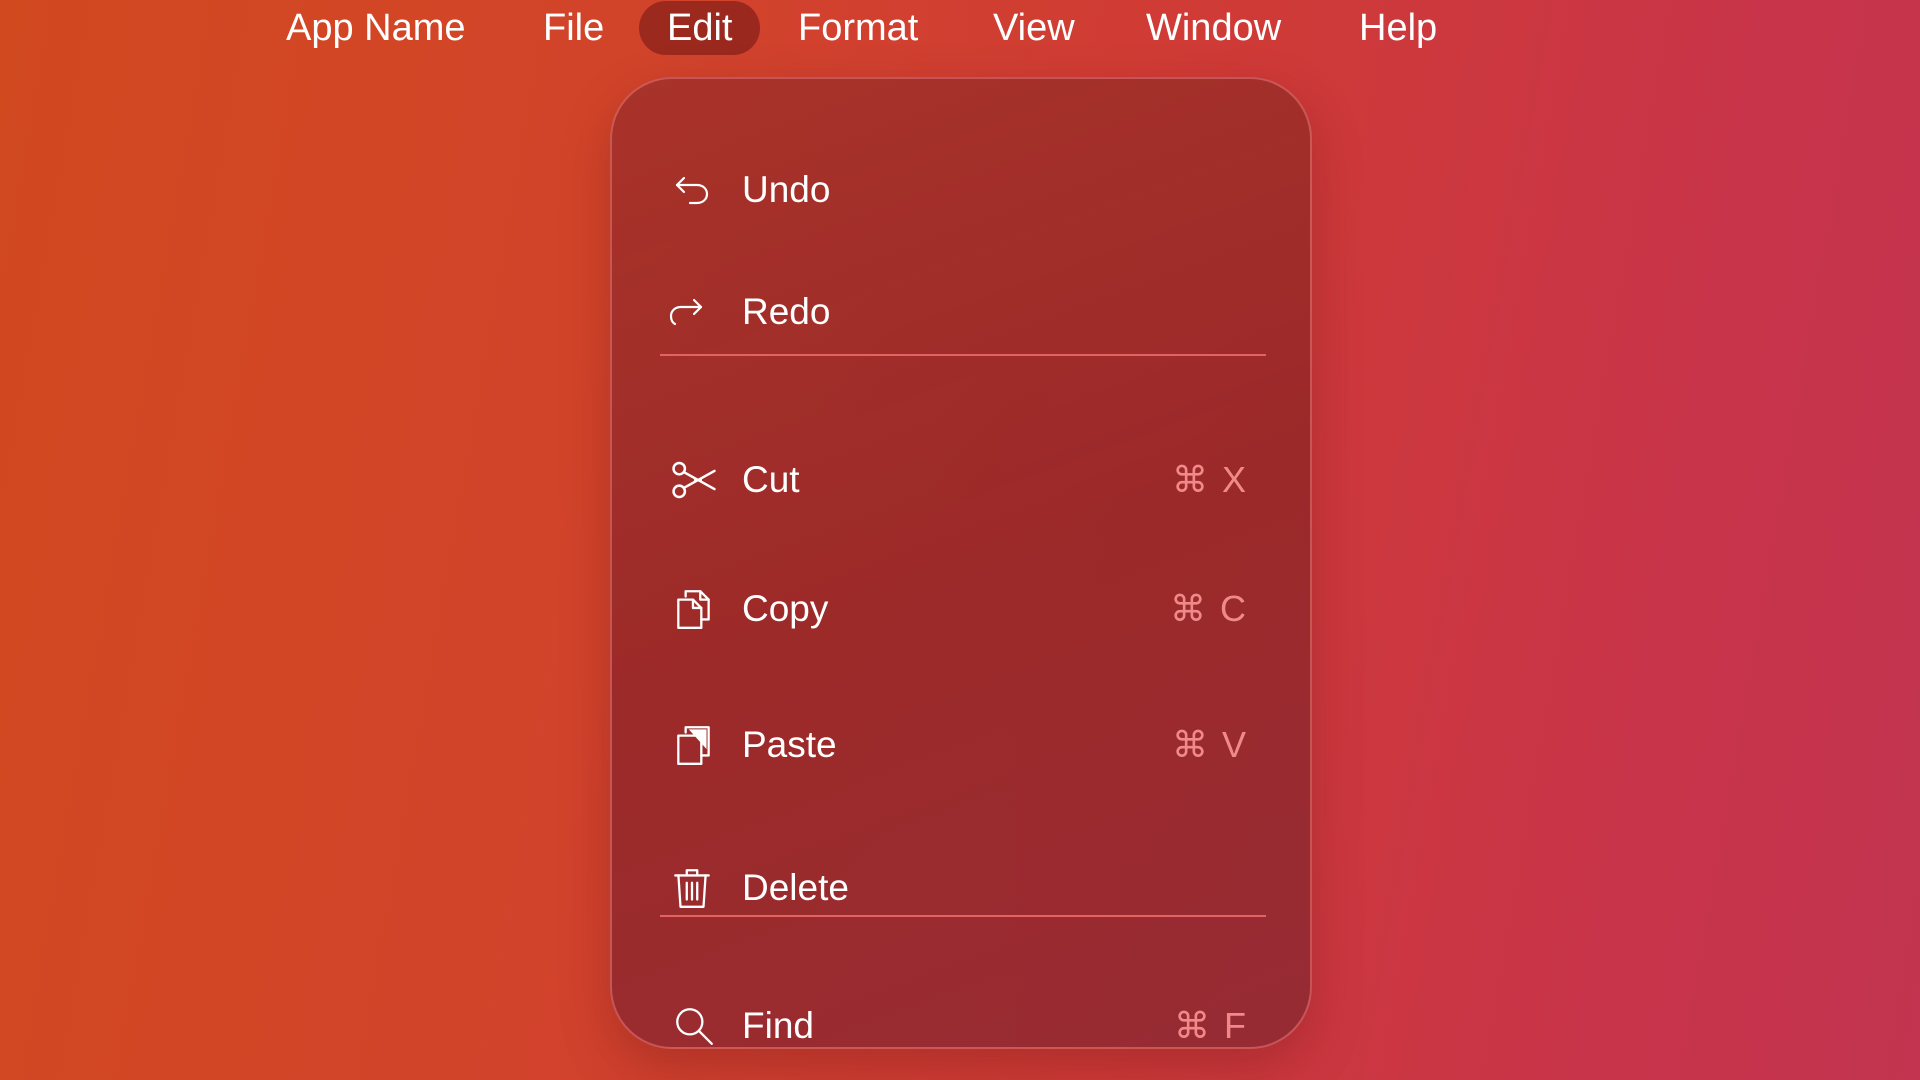  Describe the element at coordinates (771, 479) in the screenshot. I see `menu-item-label: Cut` at that location.